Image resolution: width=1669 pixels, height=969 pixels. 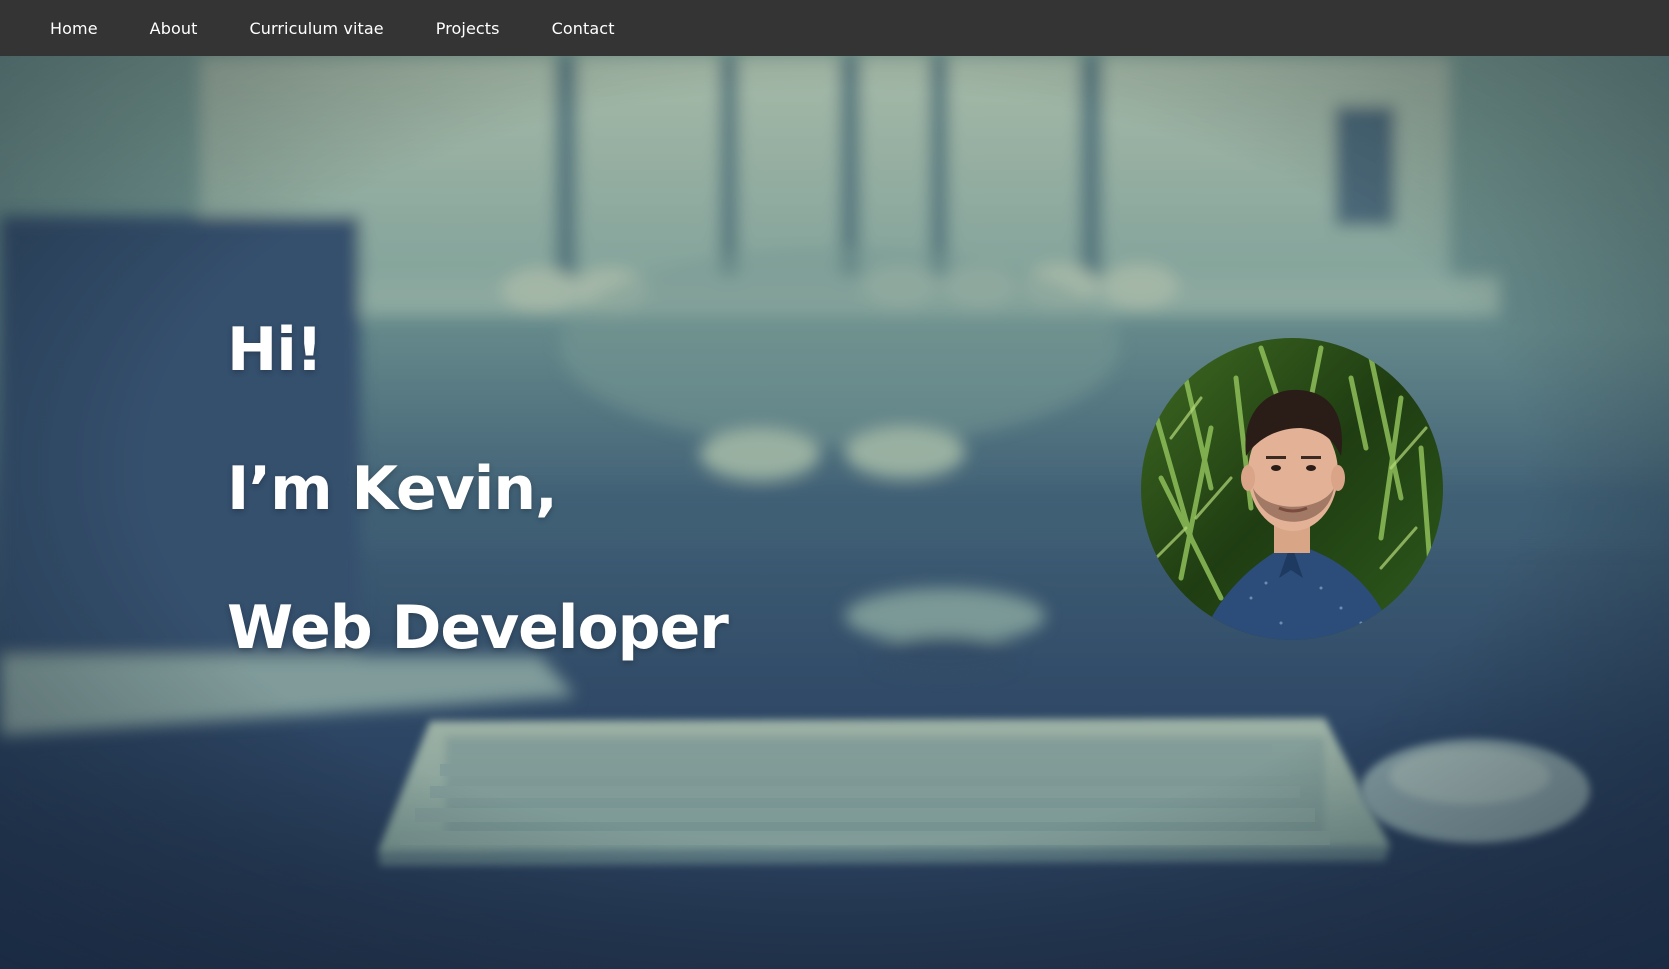 What do you see at coordinates (316, 28) in the screenshot?
I see `nav-cv-link: Curriculum vitae` at bounding box center [316, 28].